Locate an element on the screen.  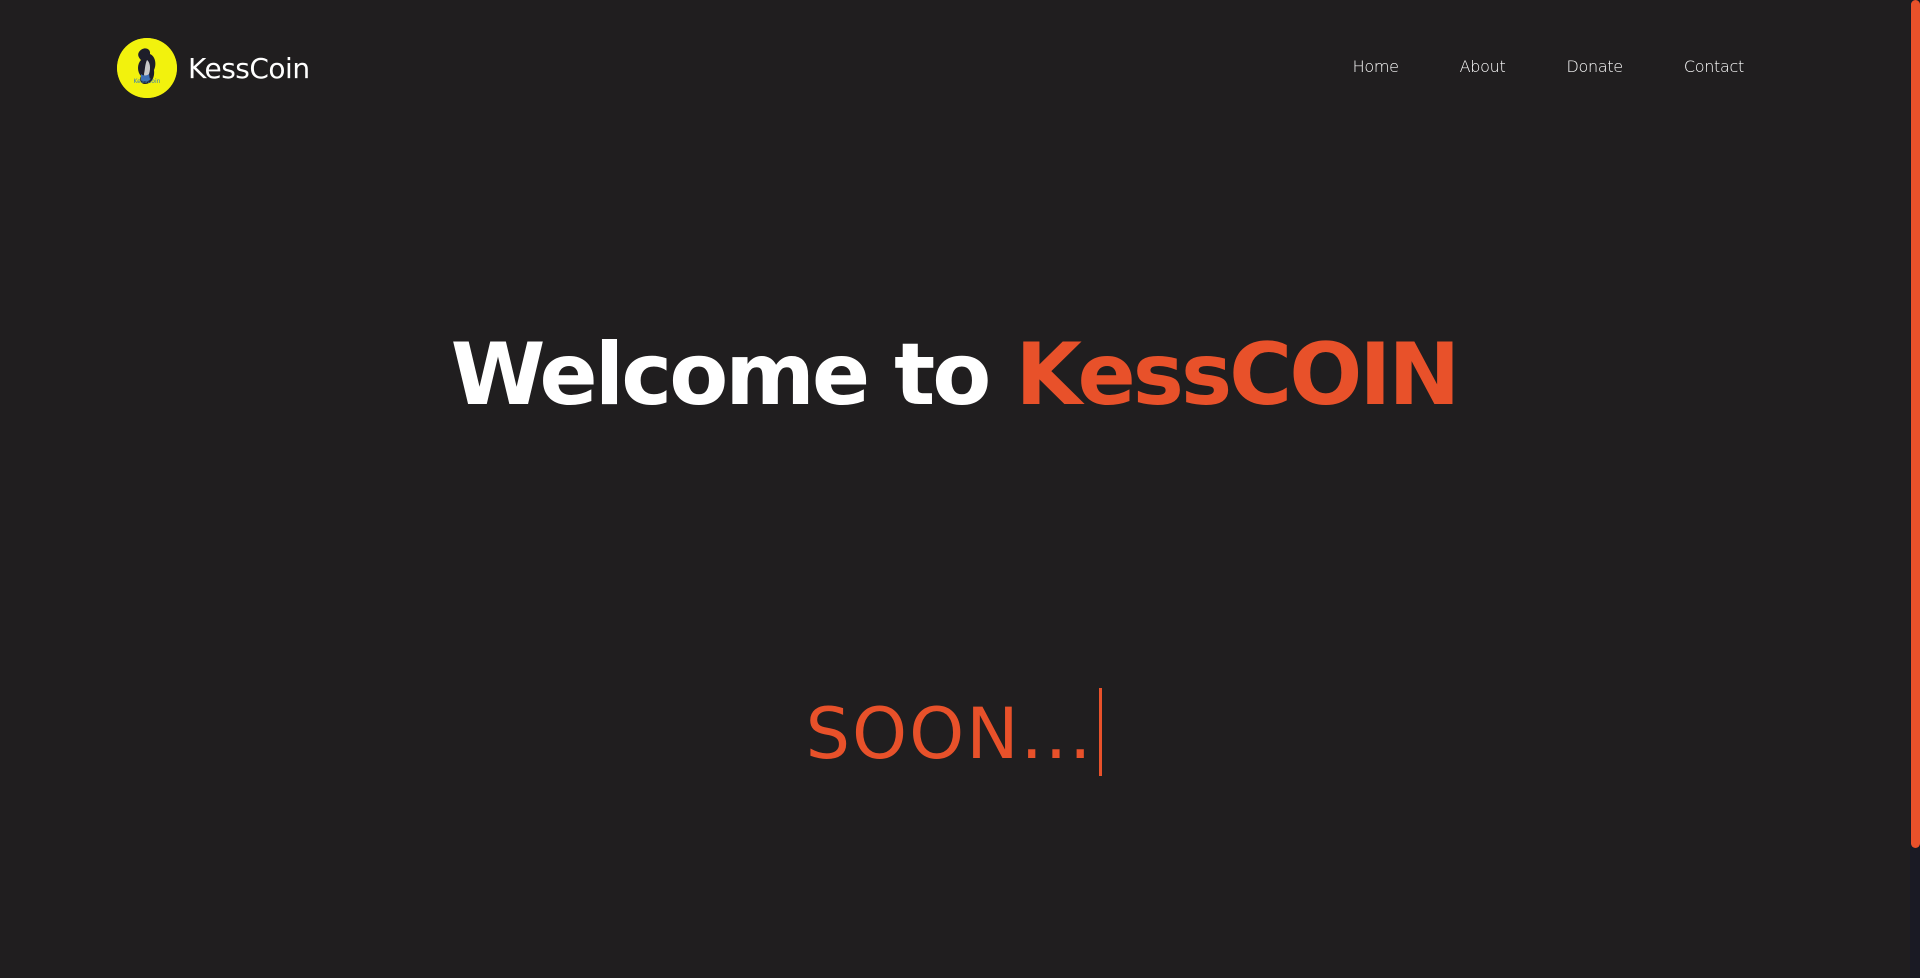
scrollbar-thumb is located at coordinates (1915, 424).